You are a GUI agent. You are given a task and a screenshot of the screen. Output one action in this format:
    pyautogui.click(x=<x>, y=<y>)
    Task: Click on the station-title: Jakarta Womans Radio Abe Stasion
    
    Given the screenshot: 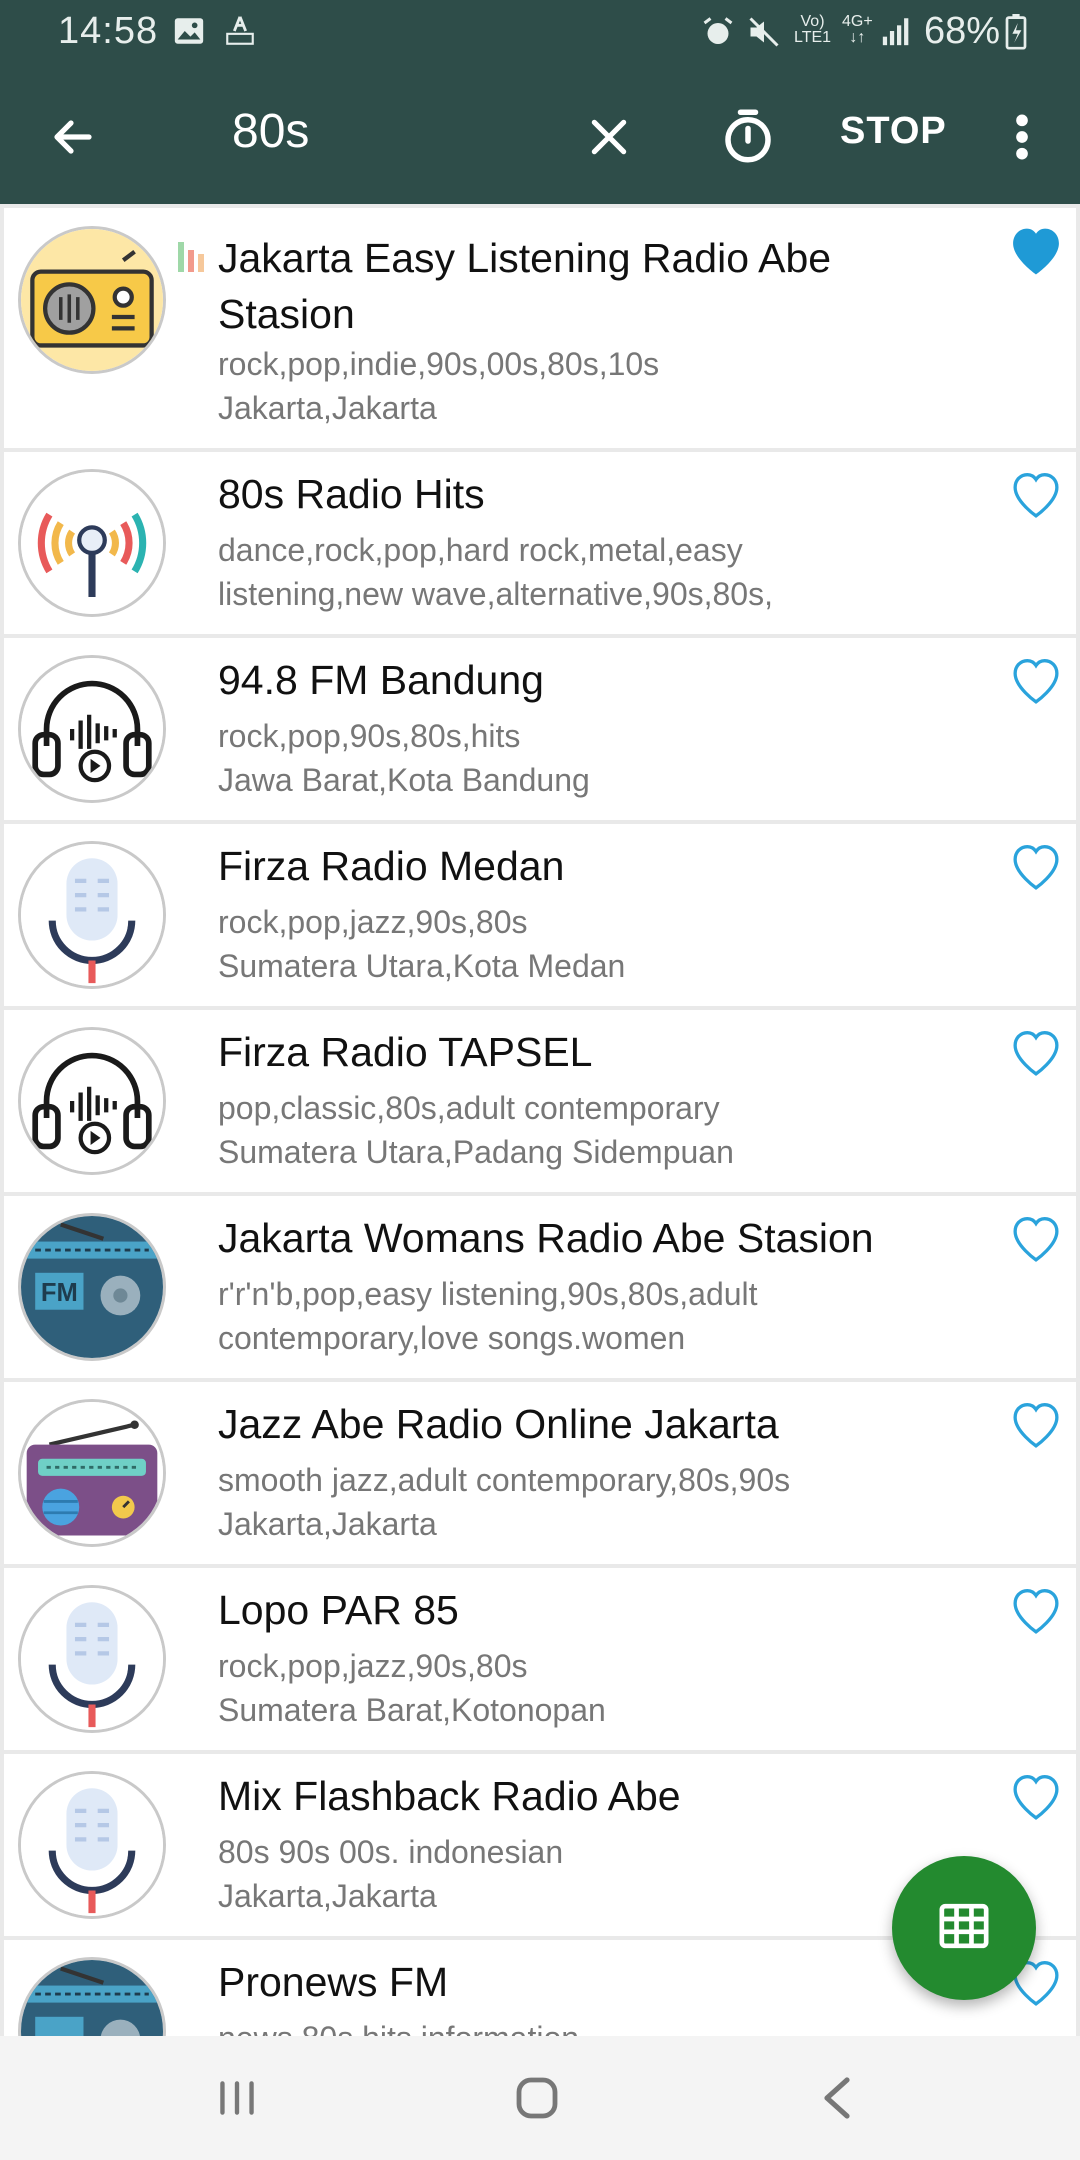 What is the action you would take?
    pyautogui.click(x=546, y=1238)
    